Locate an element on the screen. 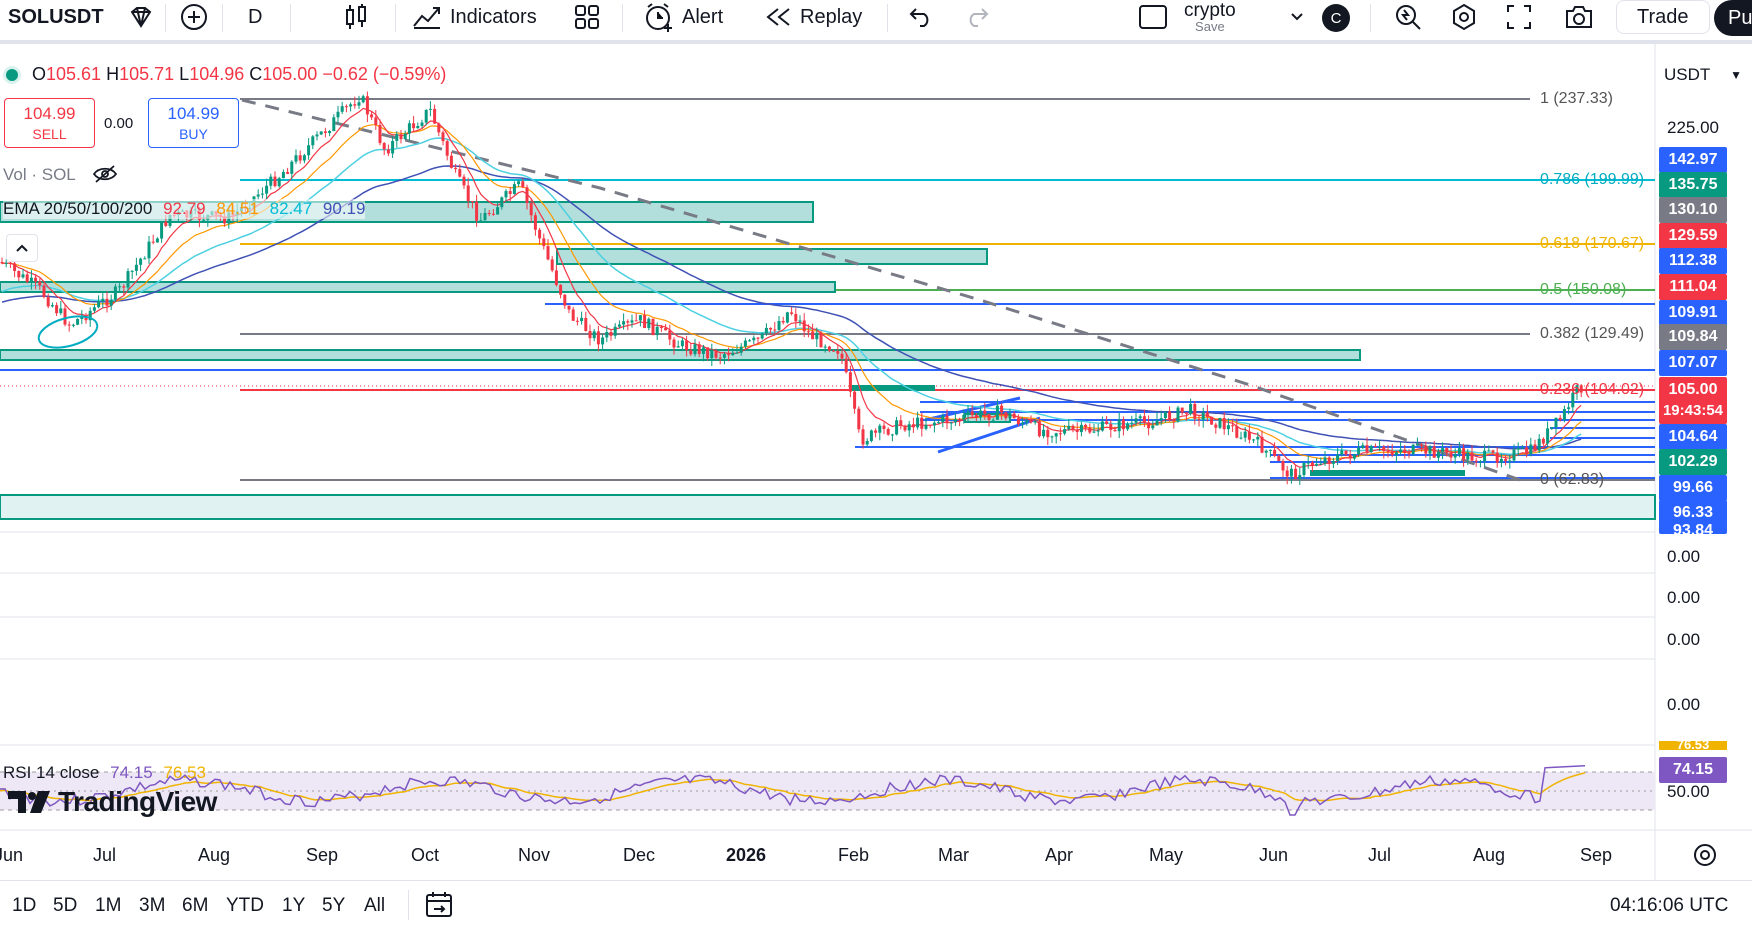 This screenshot has height=929, width=1752. collapse-legend-button is located at coordinates (22, 248).